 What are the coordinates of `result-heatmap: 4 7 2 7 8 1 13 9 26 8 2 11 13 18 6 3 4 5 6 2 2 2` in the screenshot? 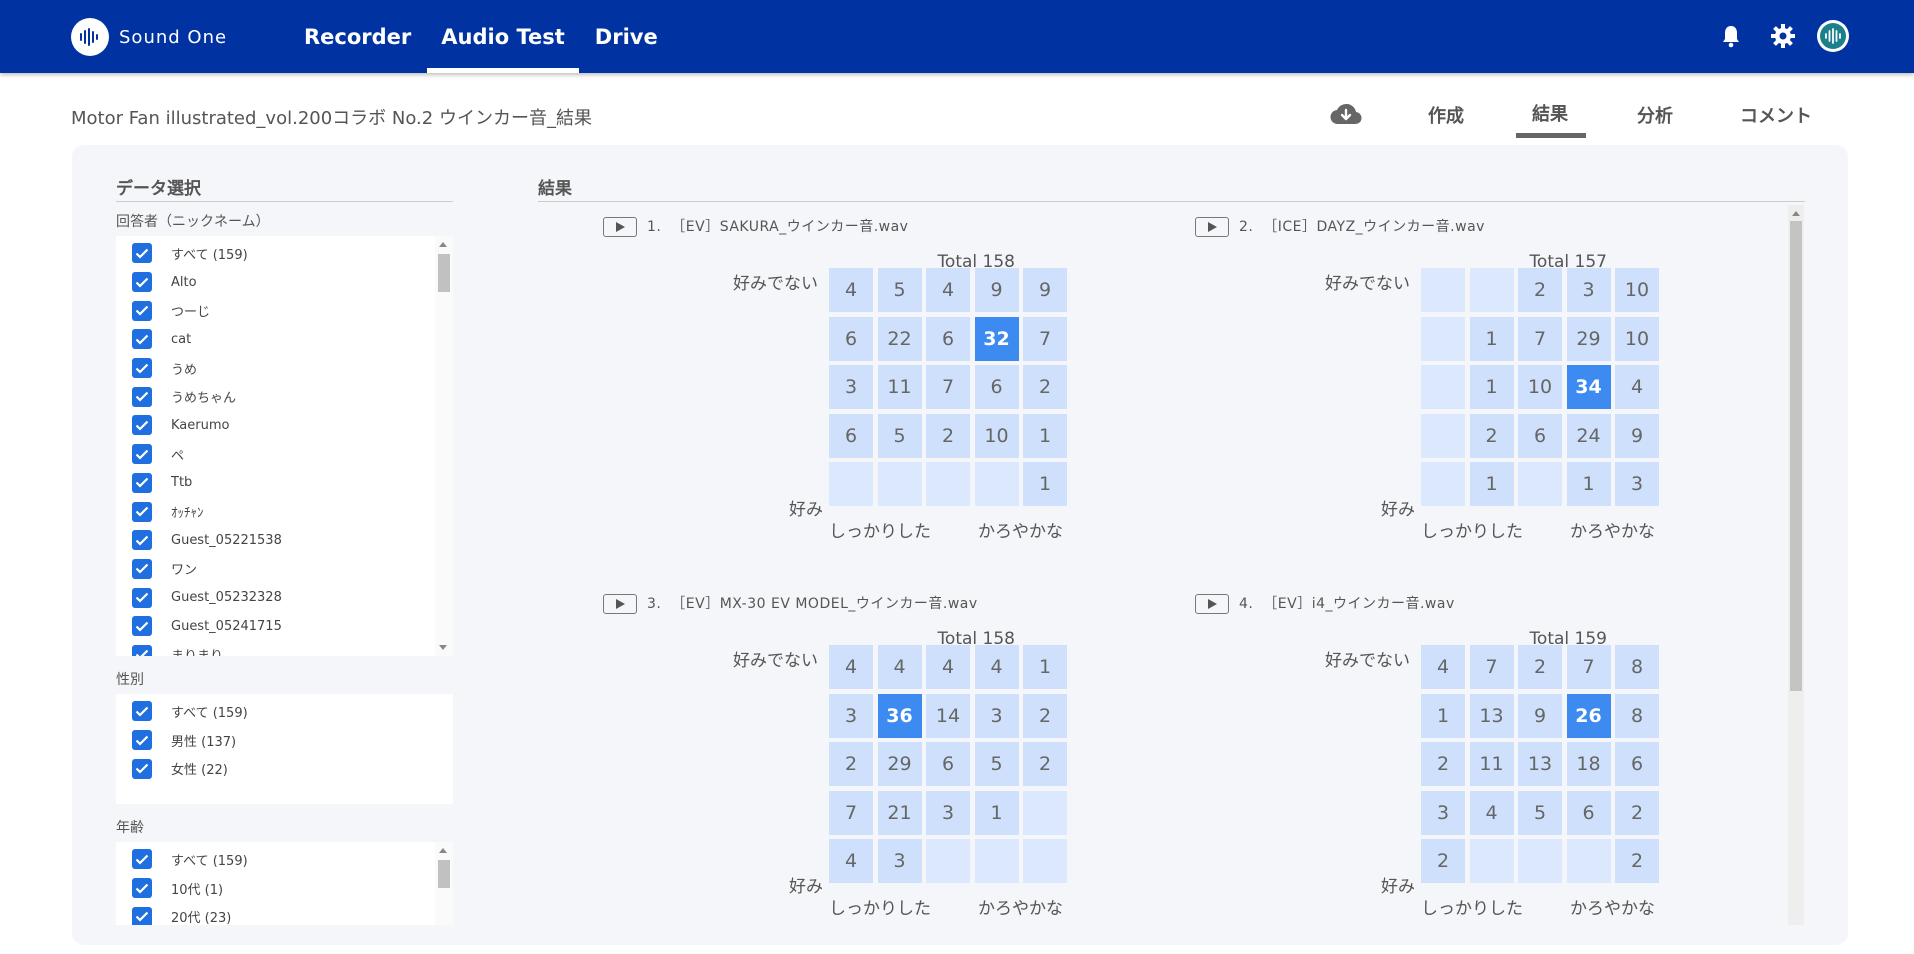 It's located at (1540, 764).